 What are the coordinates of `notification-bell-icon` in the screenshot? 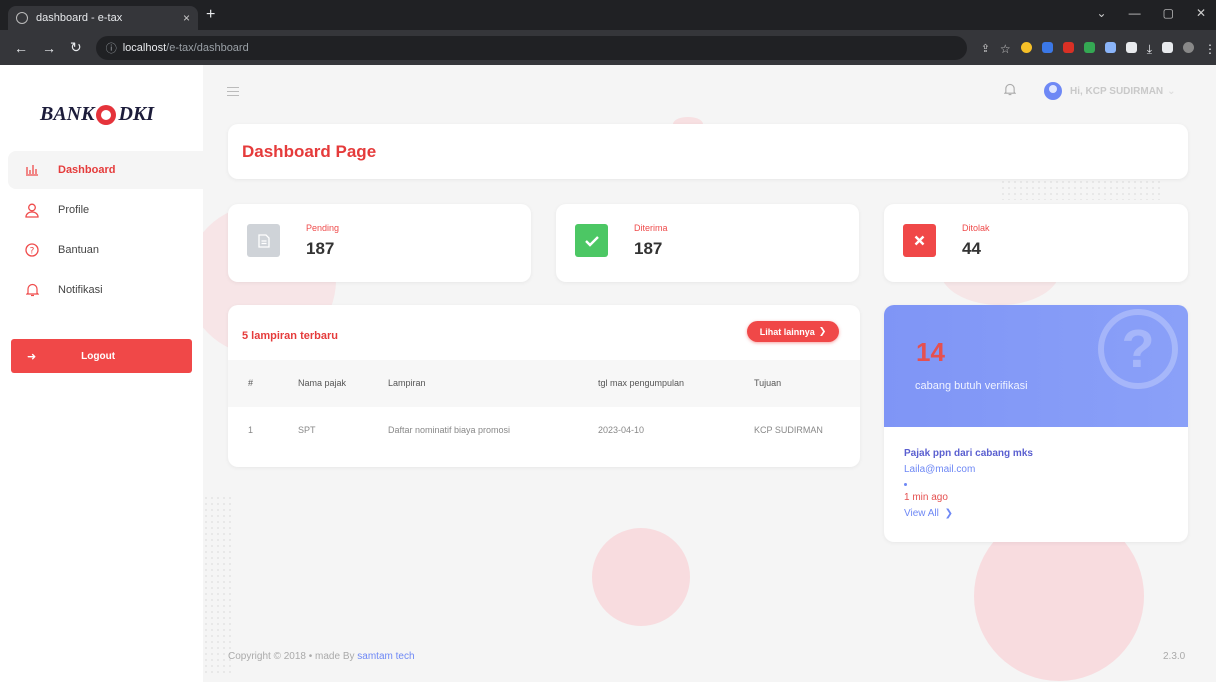 It's located at (1010, 91).